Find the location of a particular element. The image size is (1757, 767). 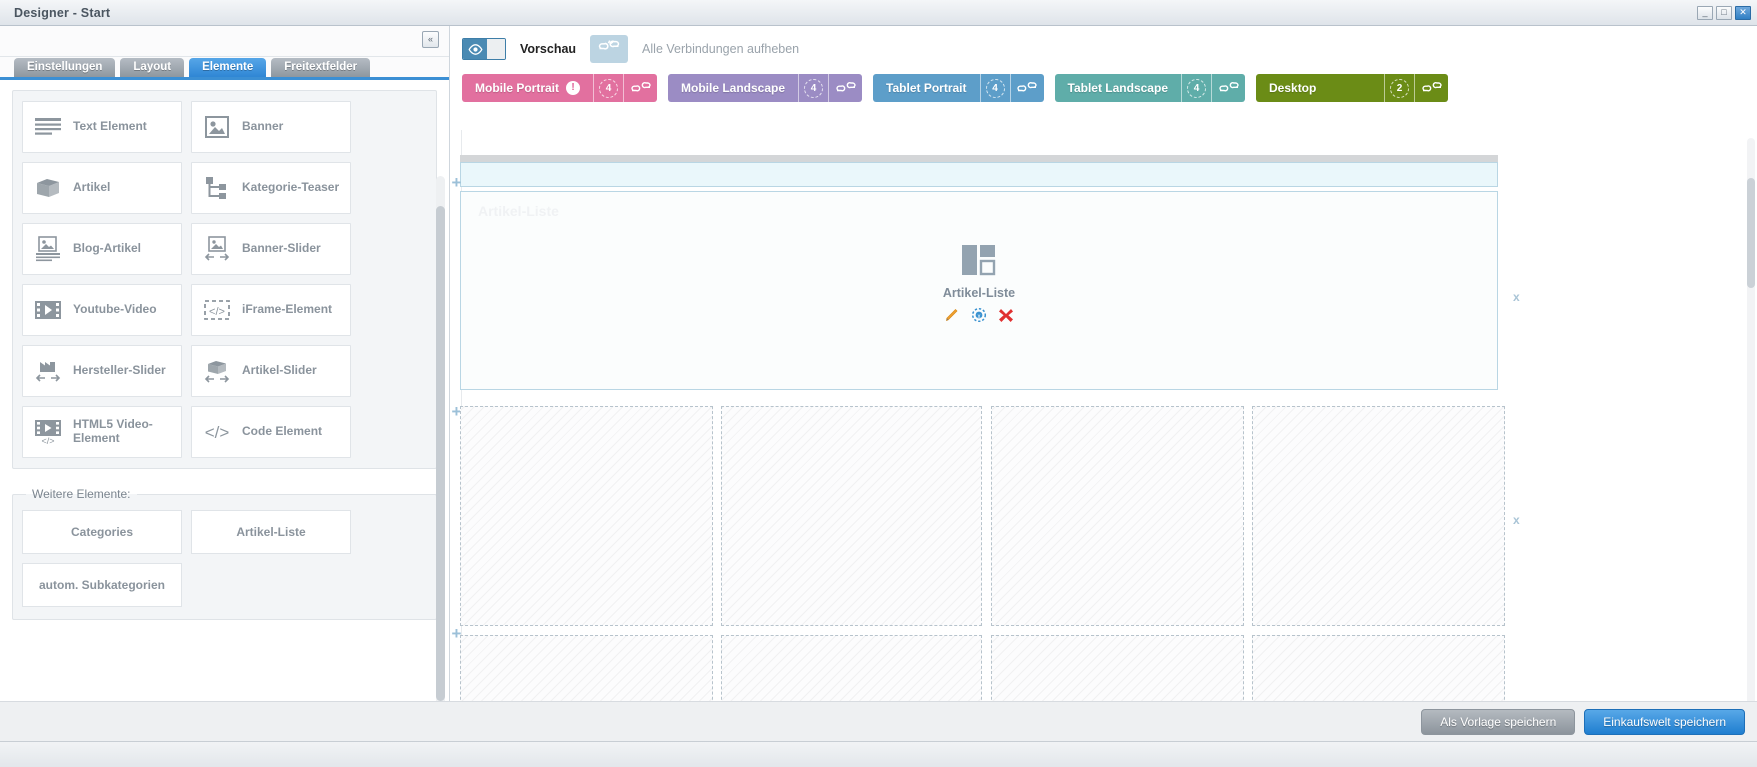

tree-icon is located at coordinates (217, 188).